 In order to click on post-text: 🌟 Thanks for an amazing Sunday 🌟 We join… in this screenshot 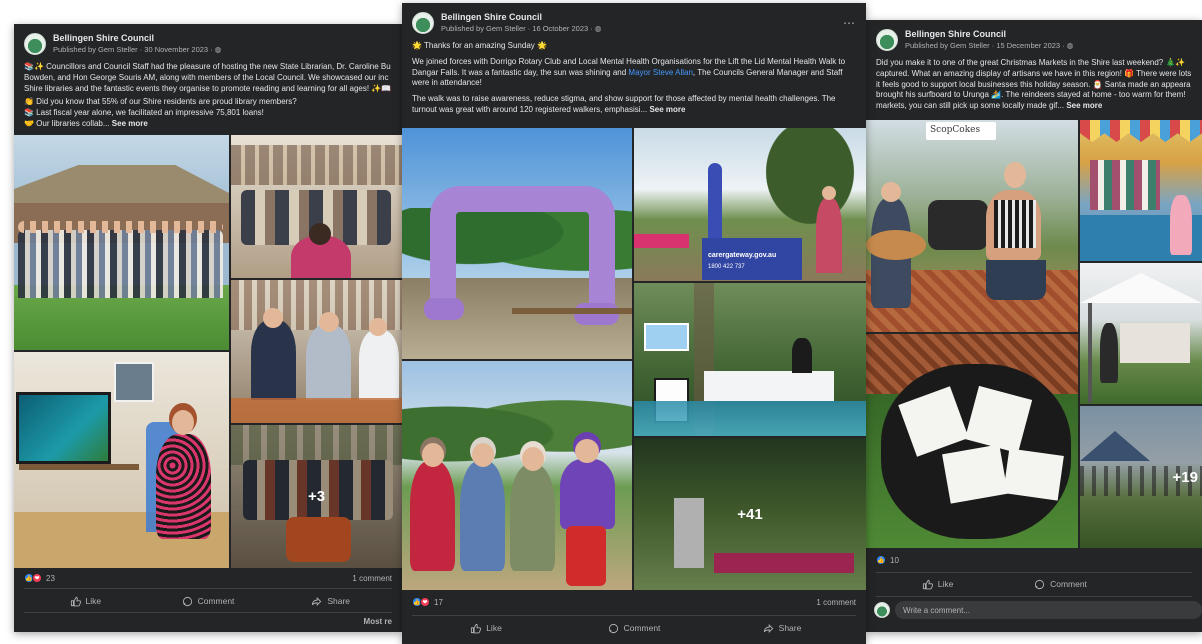, I will do `click(634, 80)`.